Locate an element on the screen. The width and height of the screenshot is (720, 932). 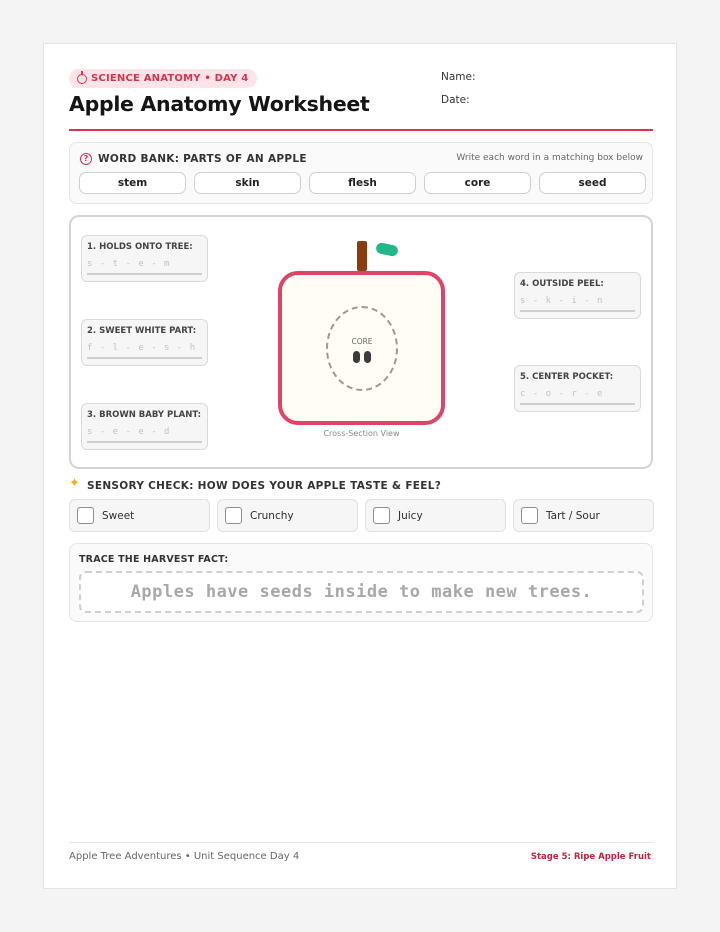
subject-badge: SCIENCE ANATOMY • DAY 4 is located at coordinates (163, 78).